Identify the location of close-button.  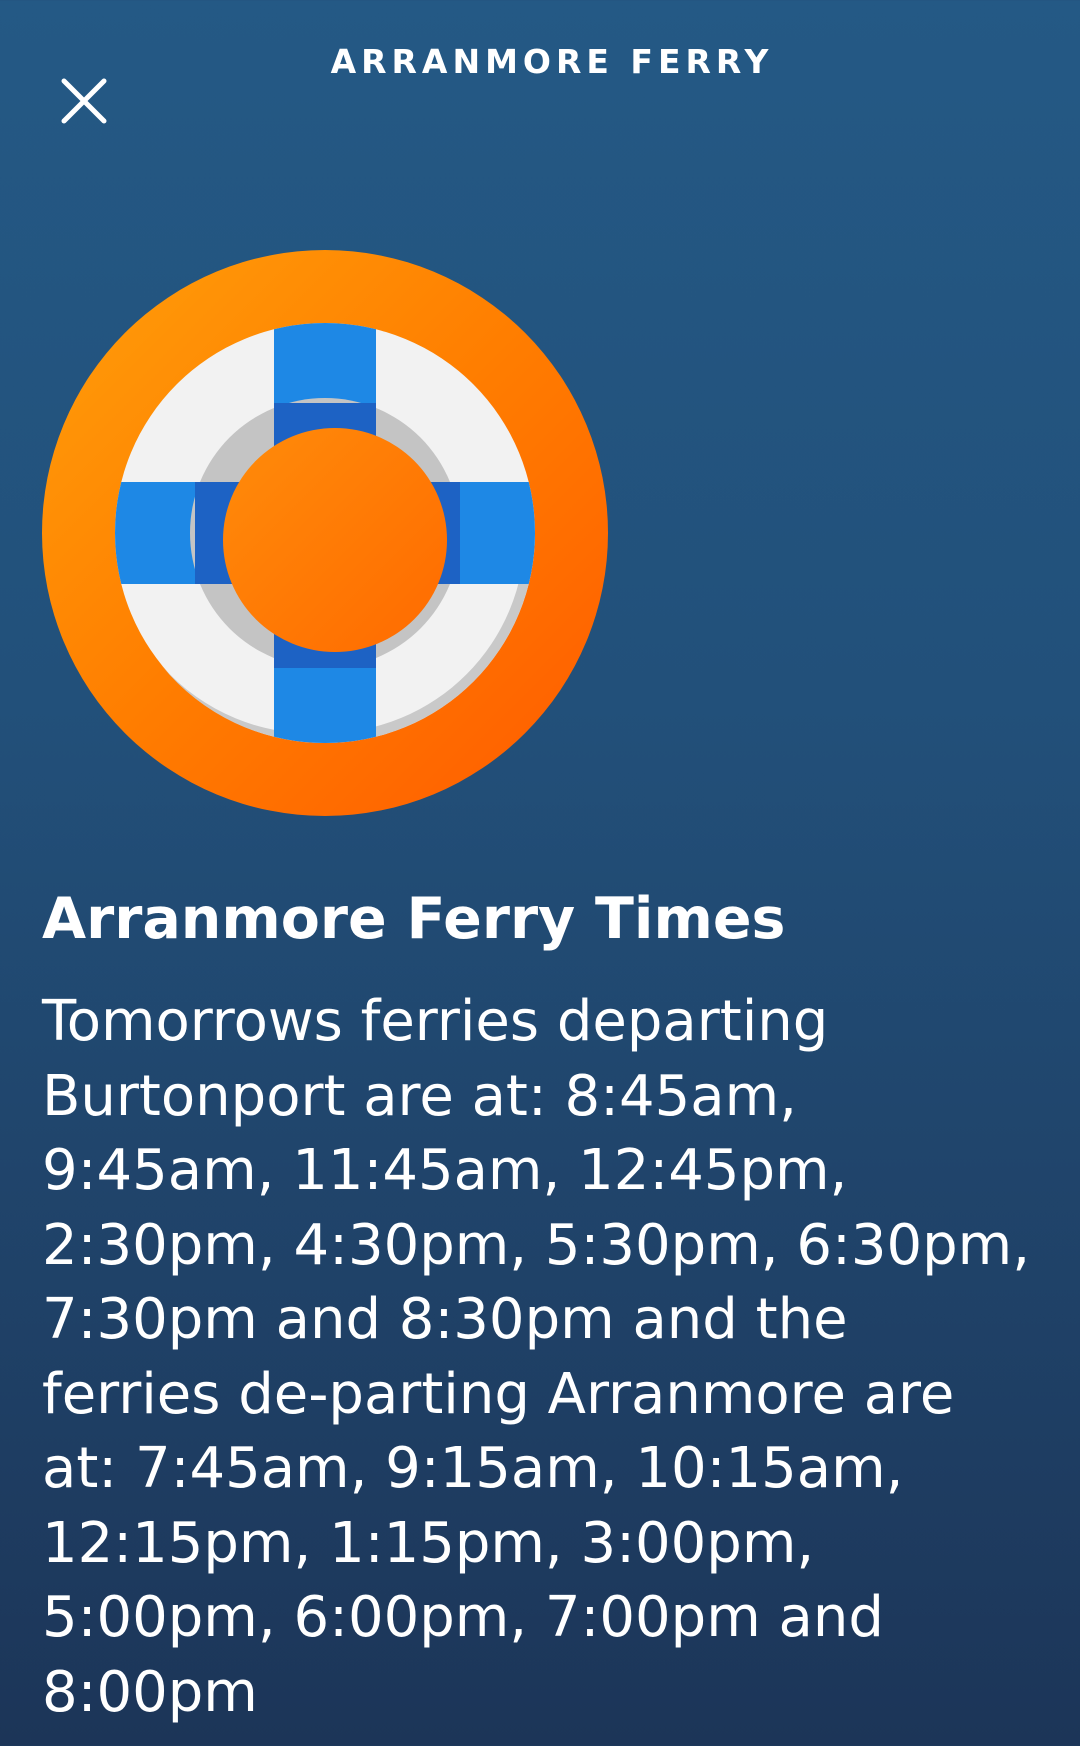
(84, 101).